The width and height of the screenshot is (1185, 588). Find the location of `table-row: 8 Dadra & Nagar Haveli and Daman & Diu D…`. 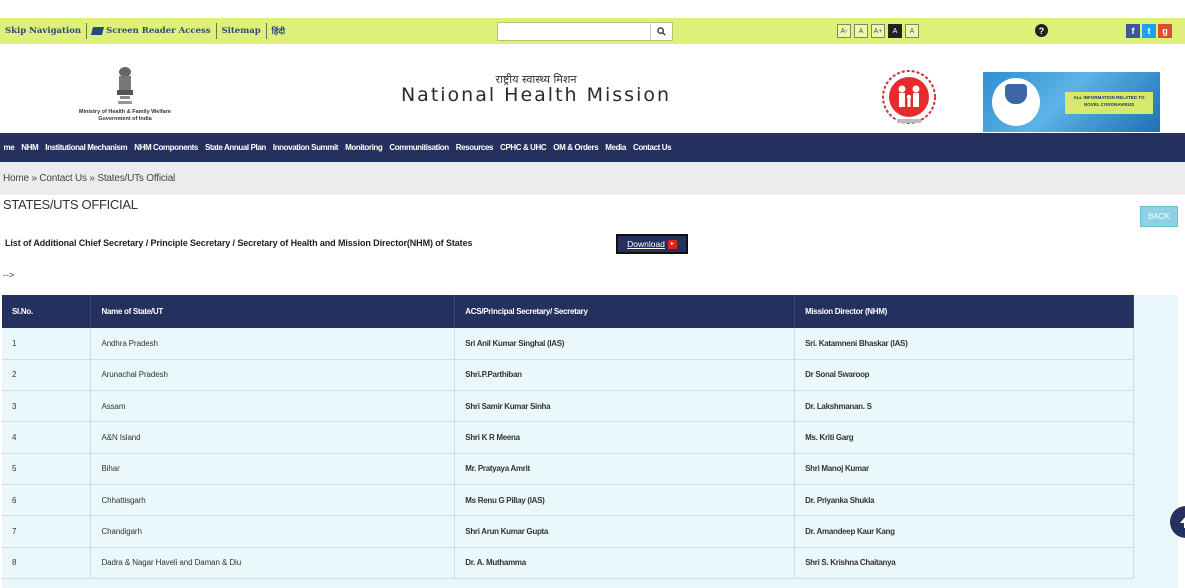

table-row: 8 Dadra & Nagar Haveli and Daman & Diu D… is located at coordinates (568, 563).